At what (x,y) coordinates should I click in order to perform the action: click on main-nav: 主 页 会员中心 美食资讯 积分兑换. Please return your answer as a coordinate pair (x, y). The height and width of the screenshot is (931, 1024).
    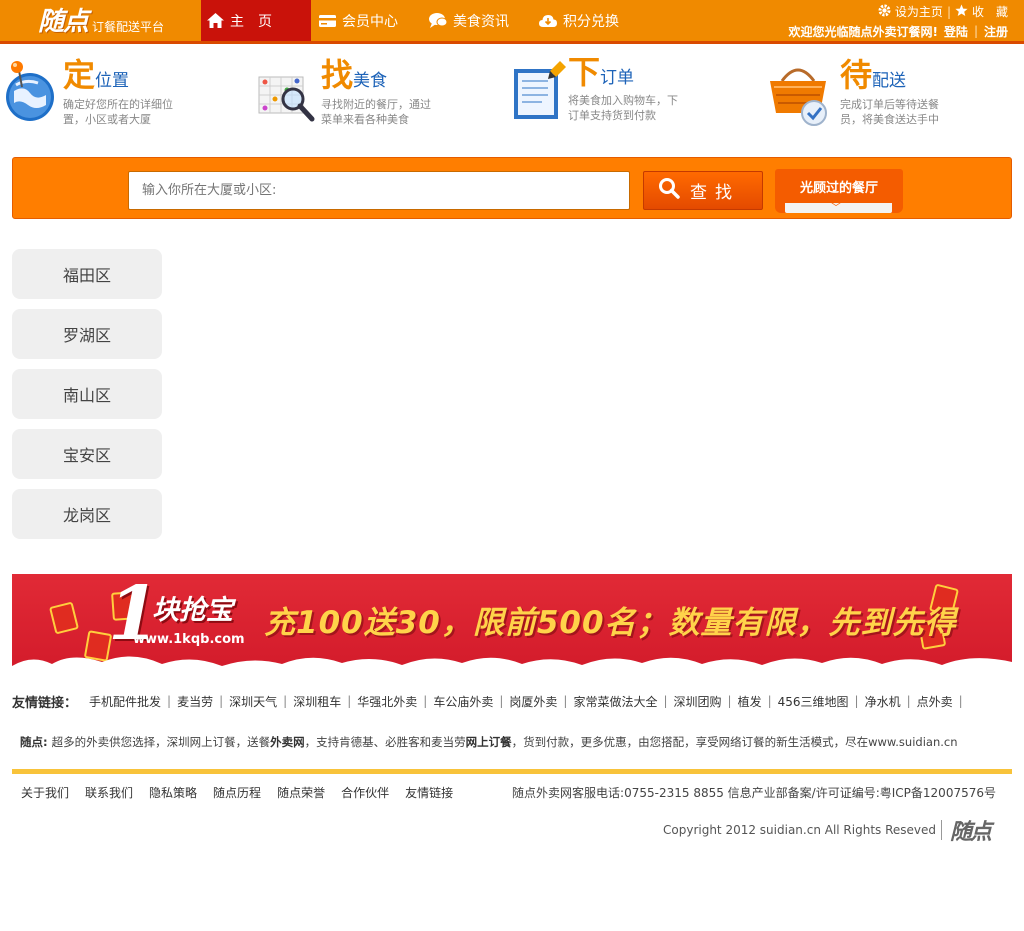
    Looking at the image, I should click on (416, 20).